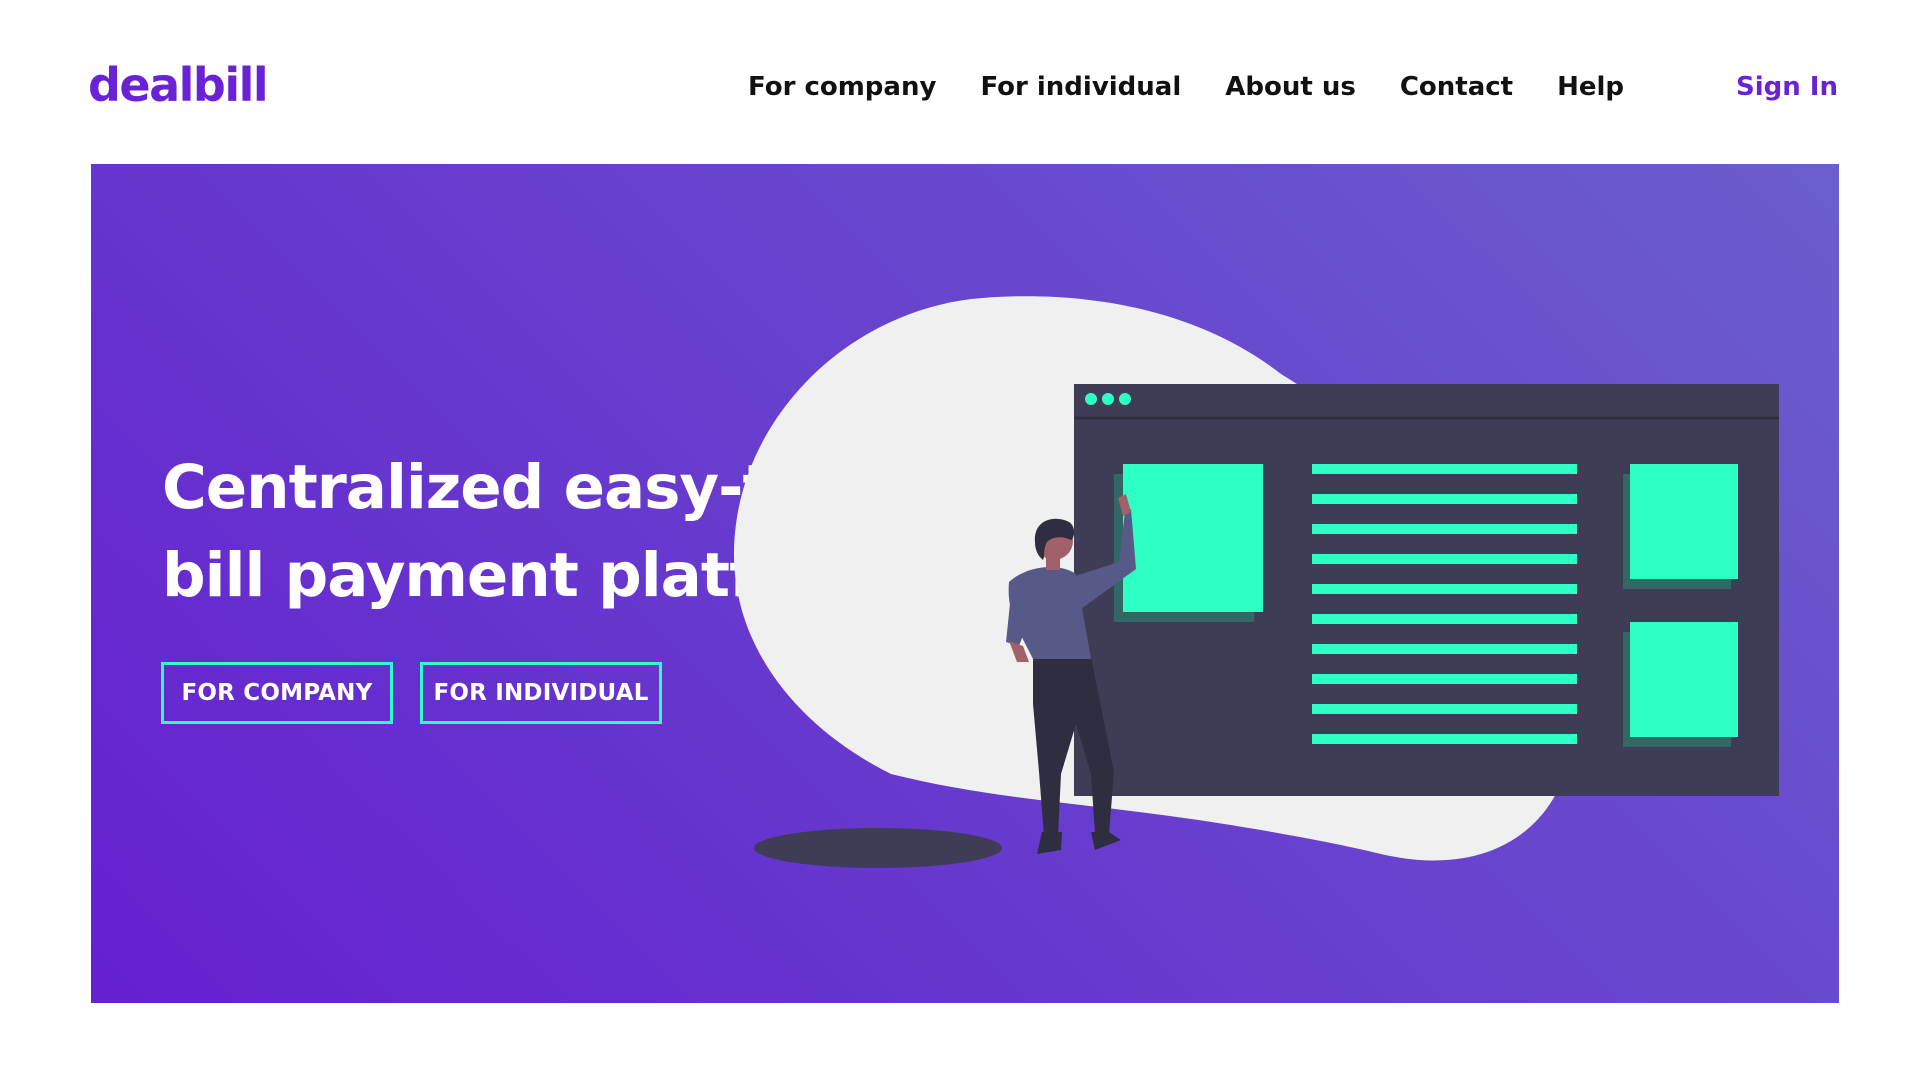  What do you see at coordinates (842, 87) in the screenshot?
I see `nav-for-company: For company` at bounding box center [842, 87].